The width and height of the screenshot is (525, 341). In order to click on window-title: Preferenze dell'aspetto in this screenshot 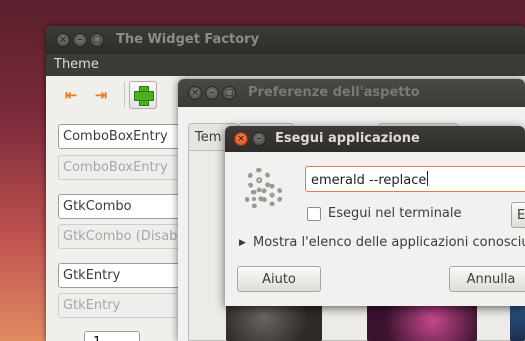, I will do `click(334, 92)`.